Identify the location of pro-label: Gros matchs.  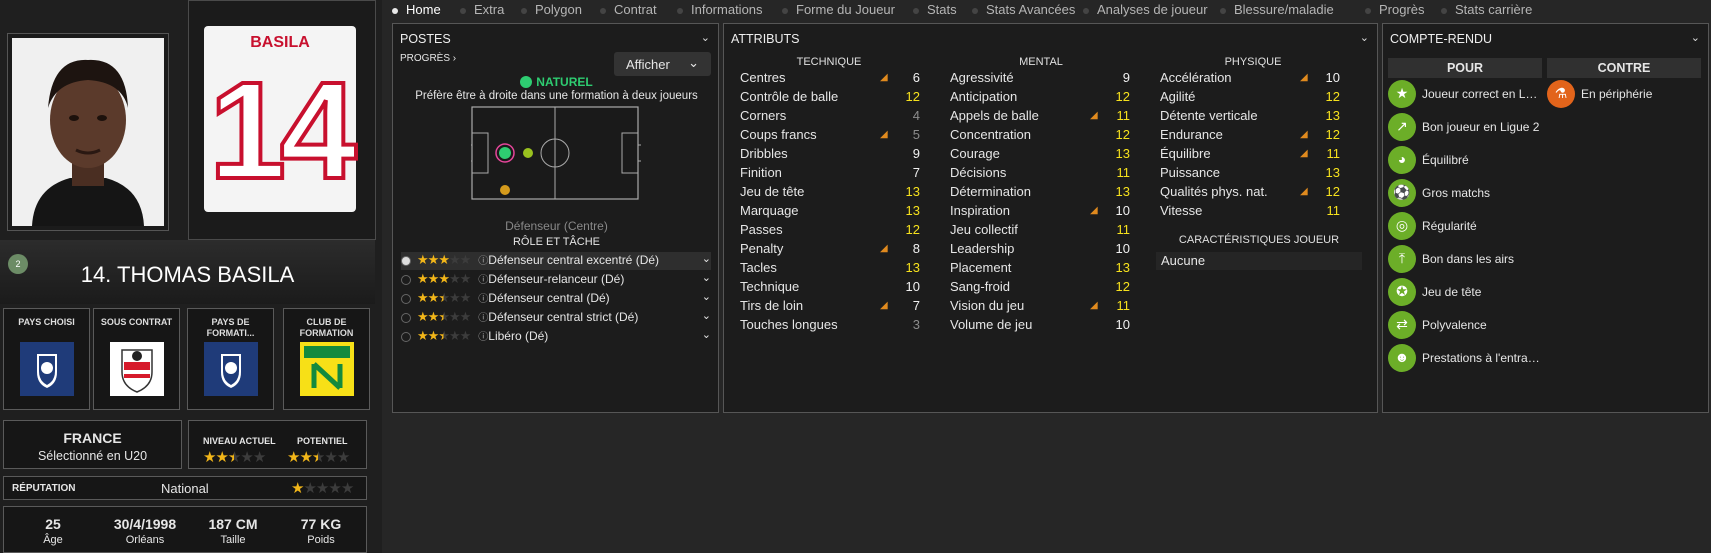
(1481, 193).